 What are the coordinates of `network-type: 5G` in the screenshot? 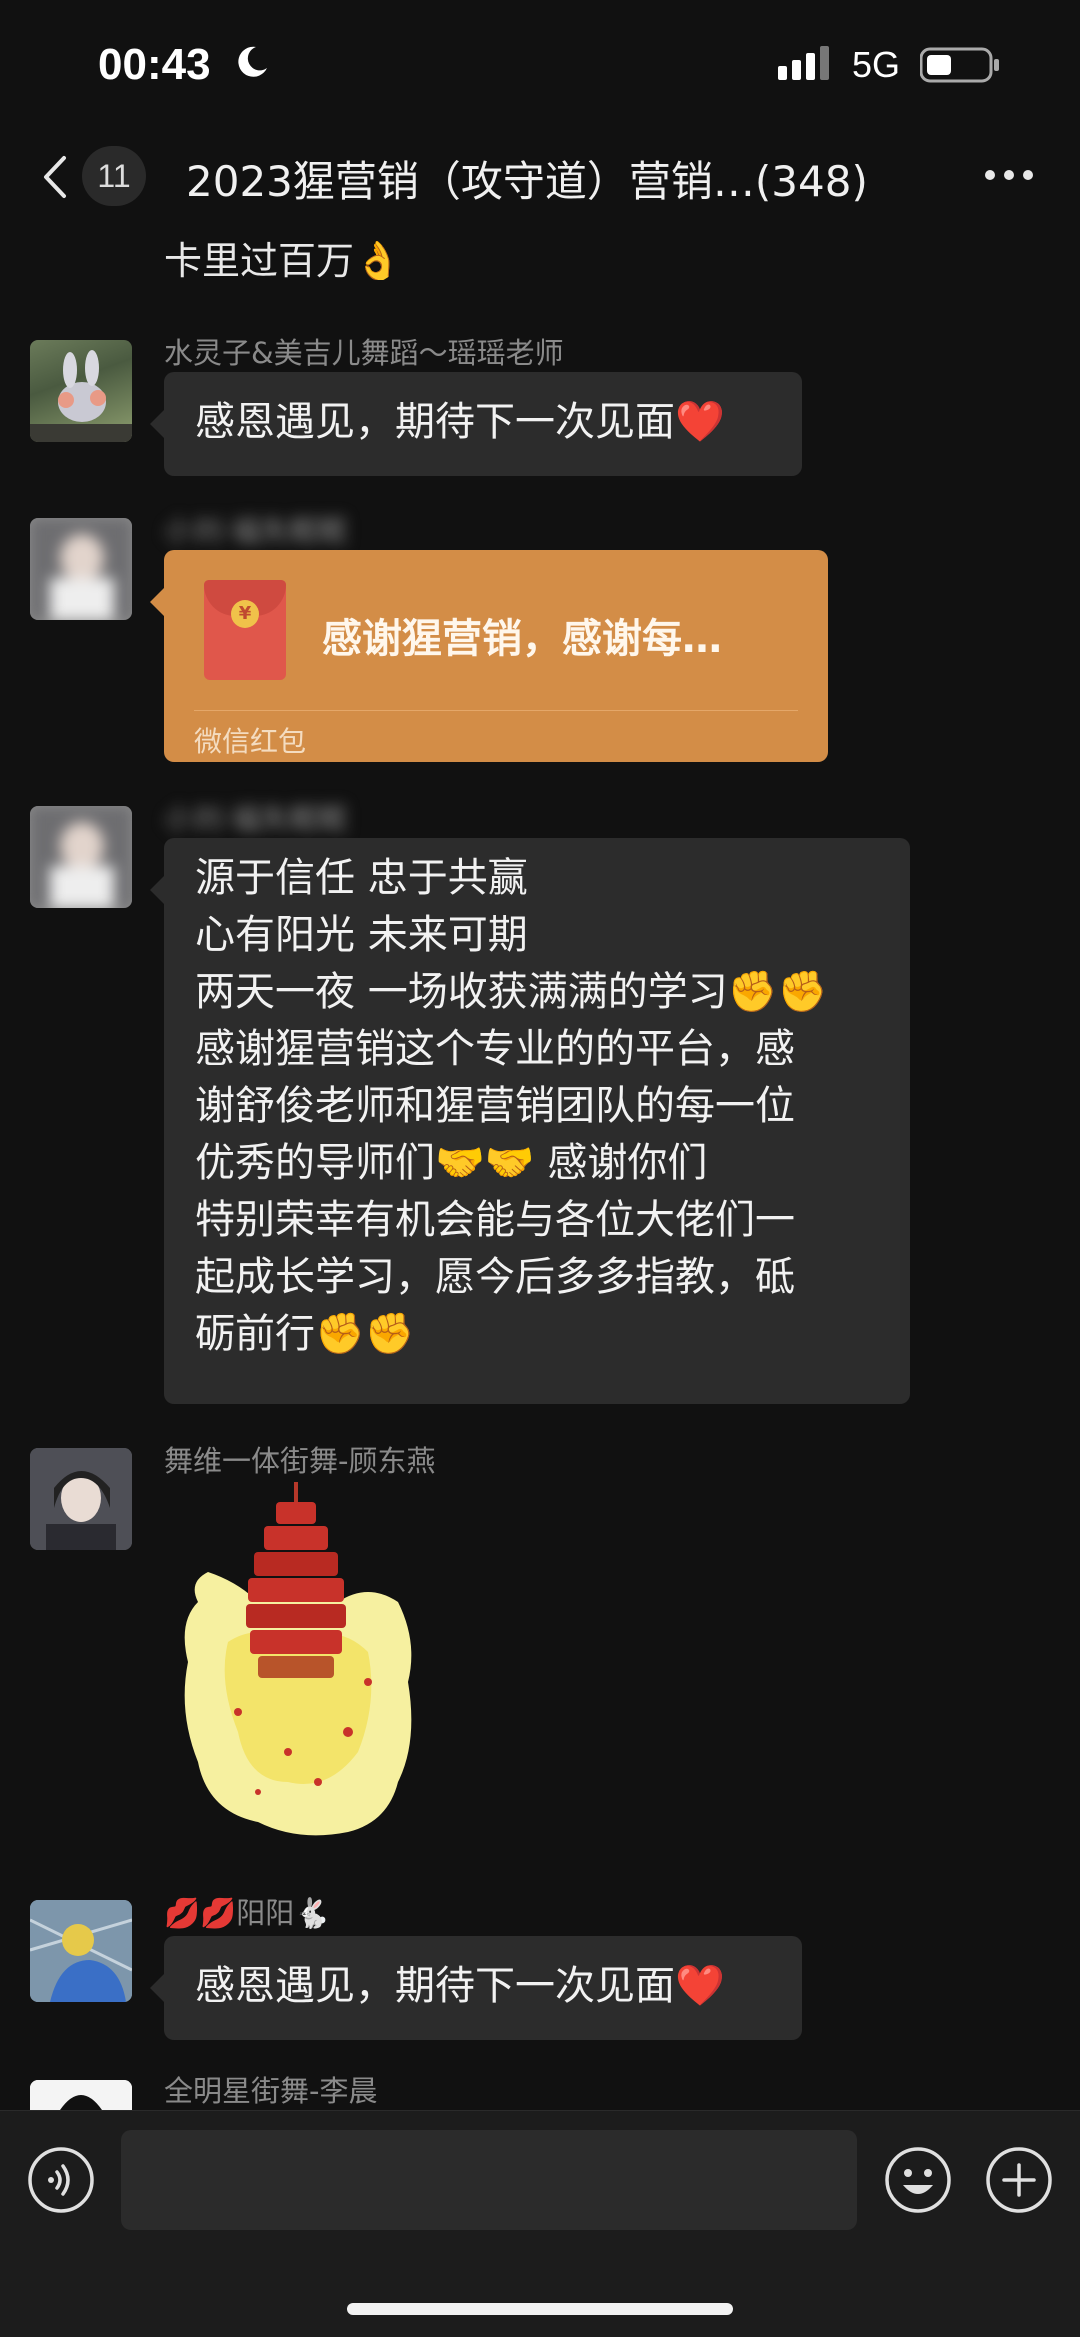 It's located at (876, 64).